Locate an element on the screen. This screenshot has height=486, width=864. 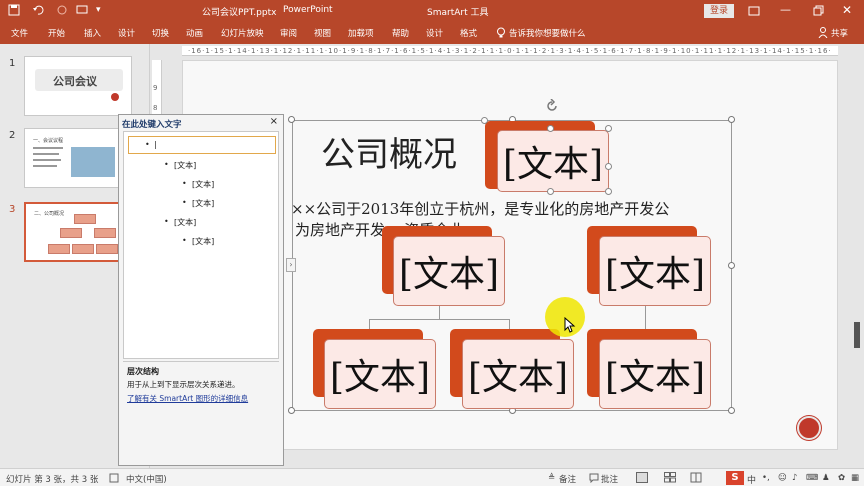
scrollbar-thumb is located at coordinates (857, 335).